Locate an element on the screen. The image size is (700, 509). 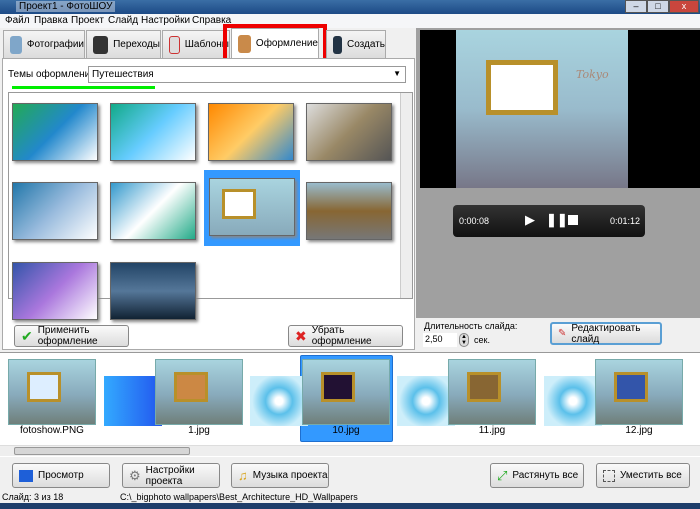
themes-select: Путешествия ▼ is located at coordinates (247, 74).